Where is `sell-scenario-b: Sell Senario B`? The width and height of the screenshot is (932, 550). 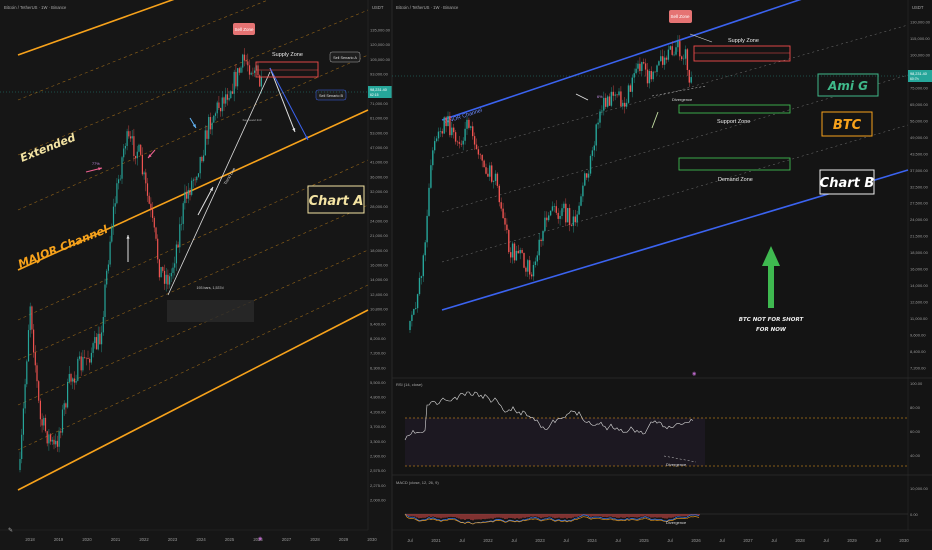 sell-scenario-b: Sell Senario B is located at coordinates (331, 96).